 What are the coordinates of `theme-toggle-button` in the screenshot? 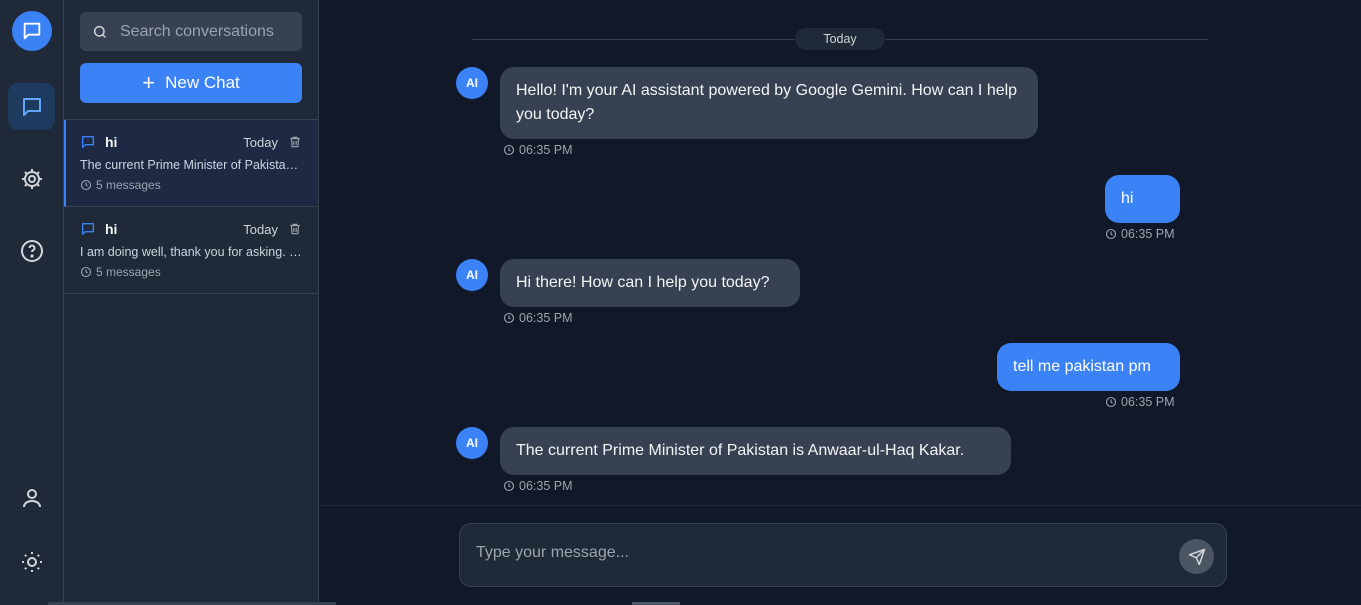 It's located at (31, 561).